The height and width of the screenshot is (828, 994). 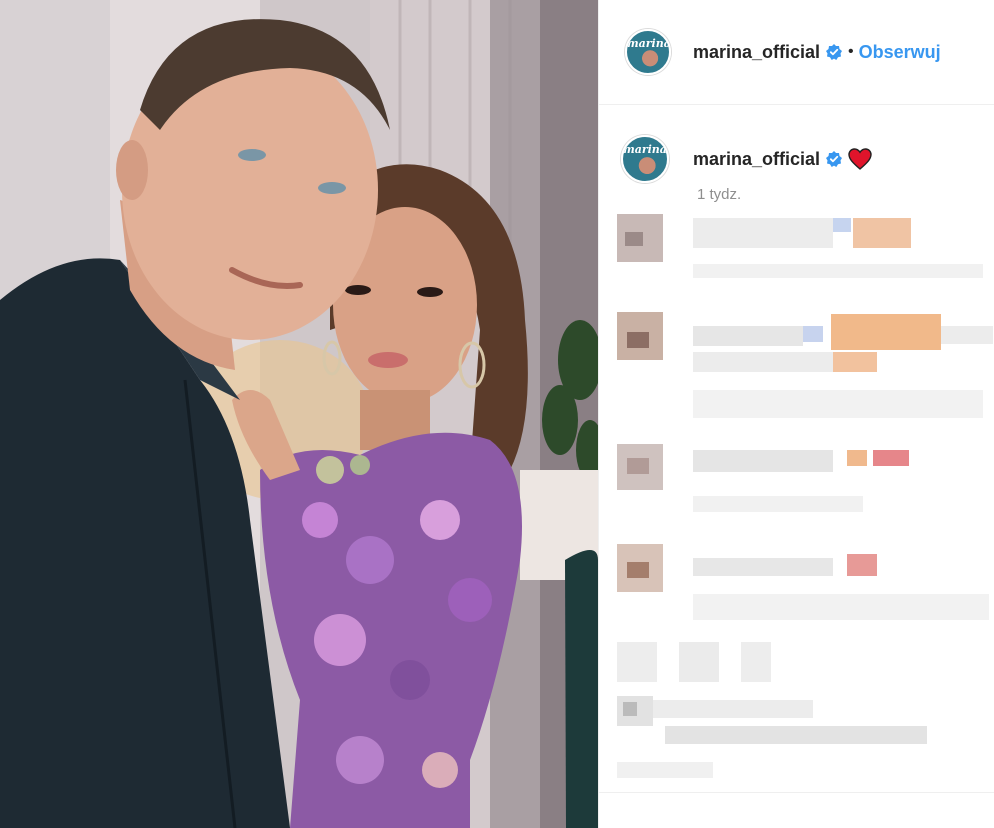 I want to click on post-actions-blur, so click(x=717, y=661).